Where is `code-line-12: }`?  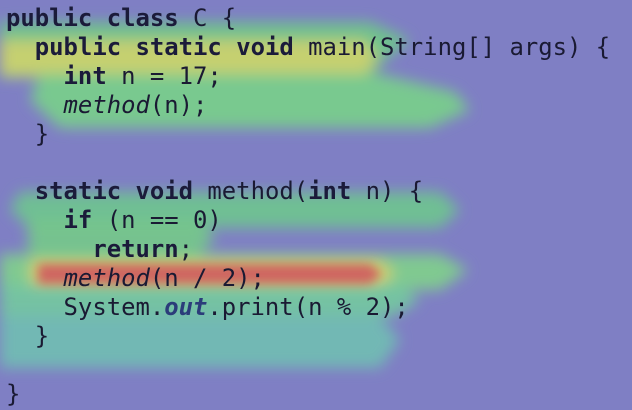
code-line-12: } is located at coordinates (28, 335).